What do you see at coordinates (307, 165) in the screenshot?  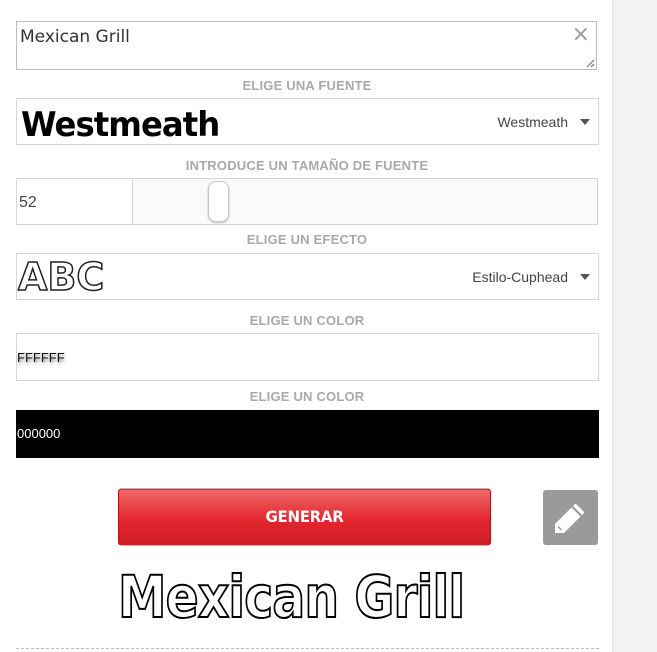 I see `size-section-label: INTRODUCE UN TAMAÑO DE FUENTE` at bounding box center [307, 165].